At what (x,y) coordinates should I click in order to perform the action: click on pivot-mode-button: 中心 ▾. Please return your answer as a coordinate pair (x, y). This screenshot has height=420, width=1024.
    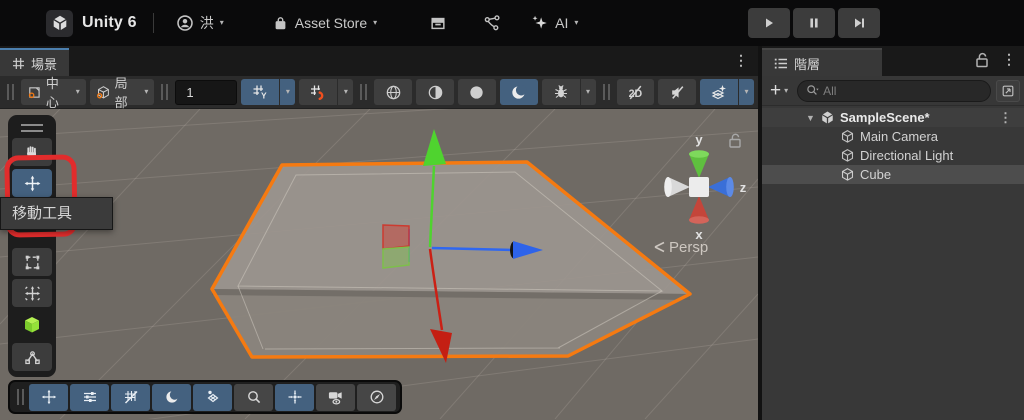
    Looking at the image, I should click on (53, 93).